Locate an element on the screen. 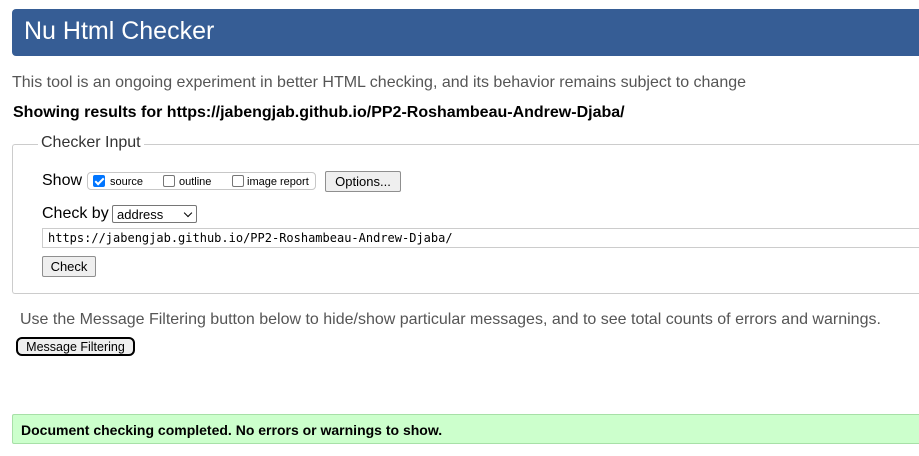 The width and height of the screenshot is (919, 456). outline-checkbox is located at coordinates (169, 181).